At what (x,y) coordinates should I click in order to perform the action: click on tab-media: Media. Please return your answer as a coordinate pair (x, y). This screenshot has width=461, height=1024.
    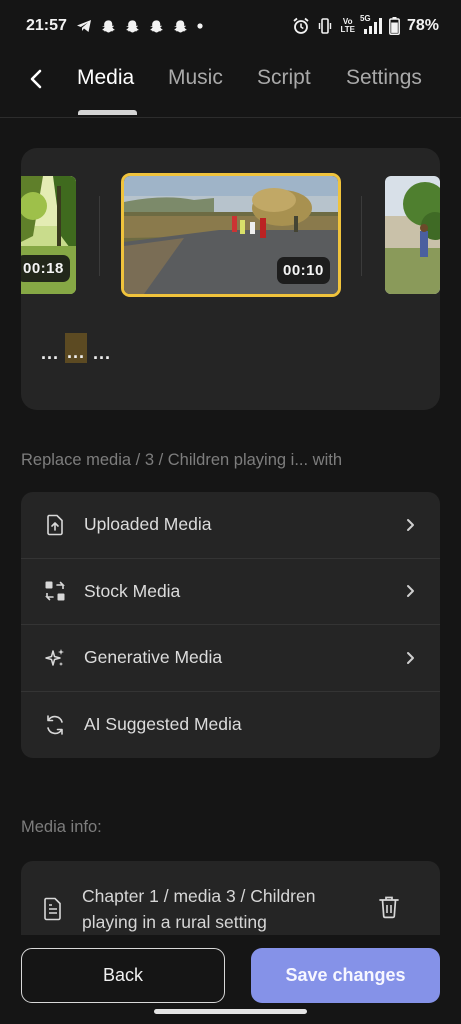
    Looking at the image, I should click on (105, 78).